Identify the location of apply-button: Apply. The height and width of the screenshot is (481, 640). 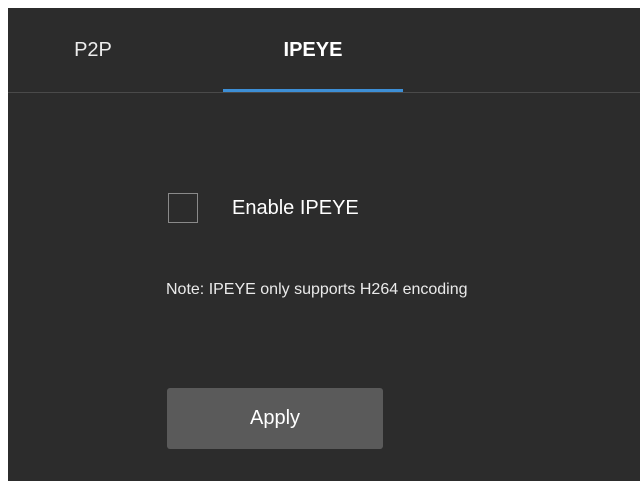
(275, 418).